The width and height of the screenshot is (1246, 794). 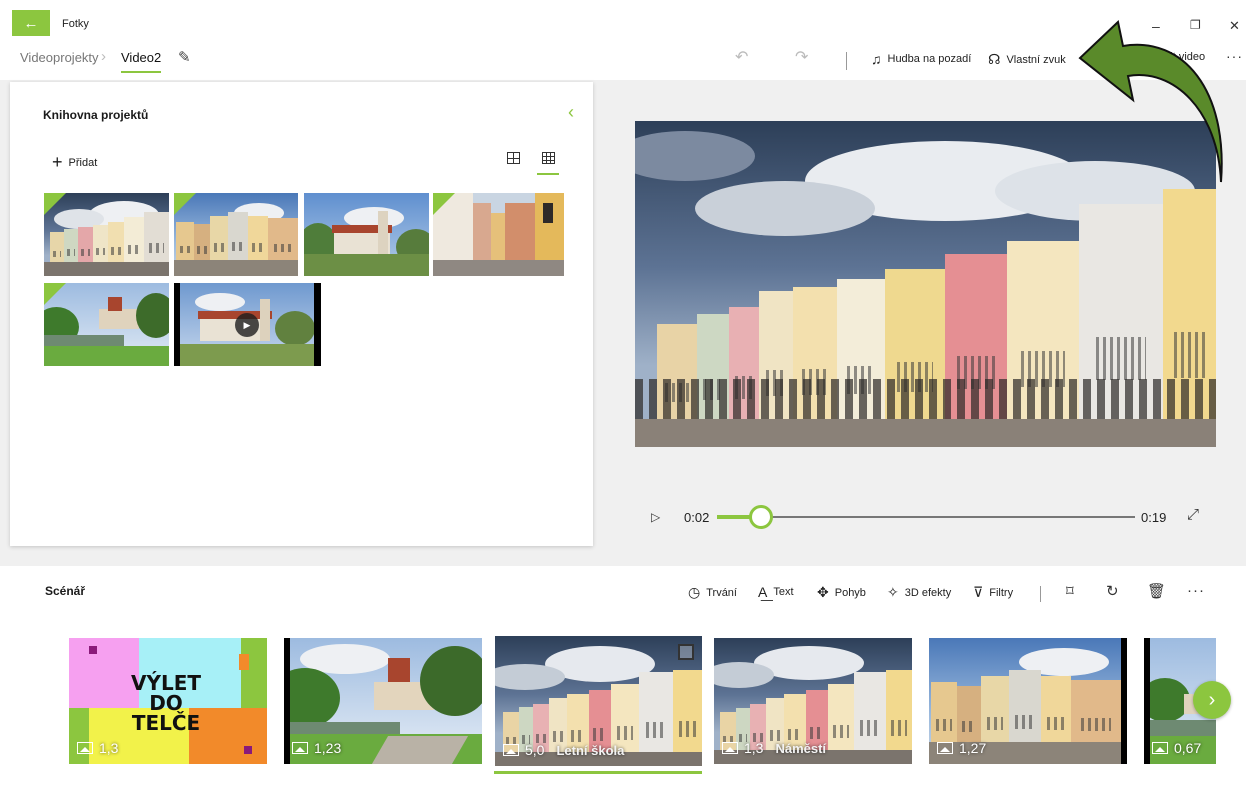 What do you see at coordinates (383, 701) in the screenshot?
I see `storyboard-card: 1,23` at bounding box center [383, 701].